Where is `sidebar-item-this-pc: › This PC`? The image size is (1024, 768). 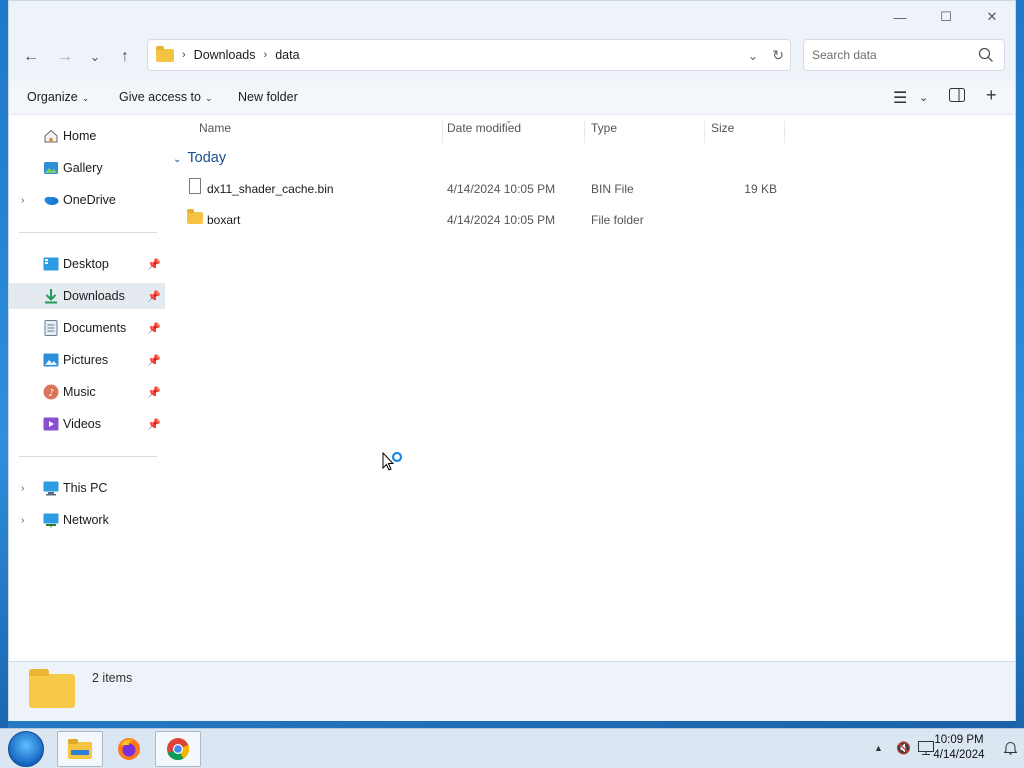 sidebar-item-this-pc: › This PC is located at coordinates (87, 488).